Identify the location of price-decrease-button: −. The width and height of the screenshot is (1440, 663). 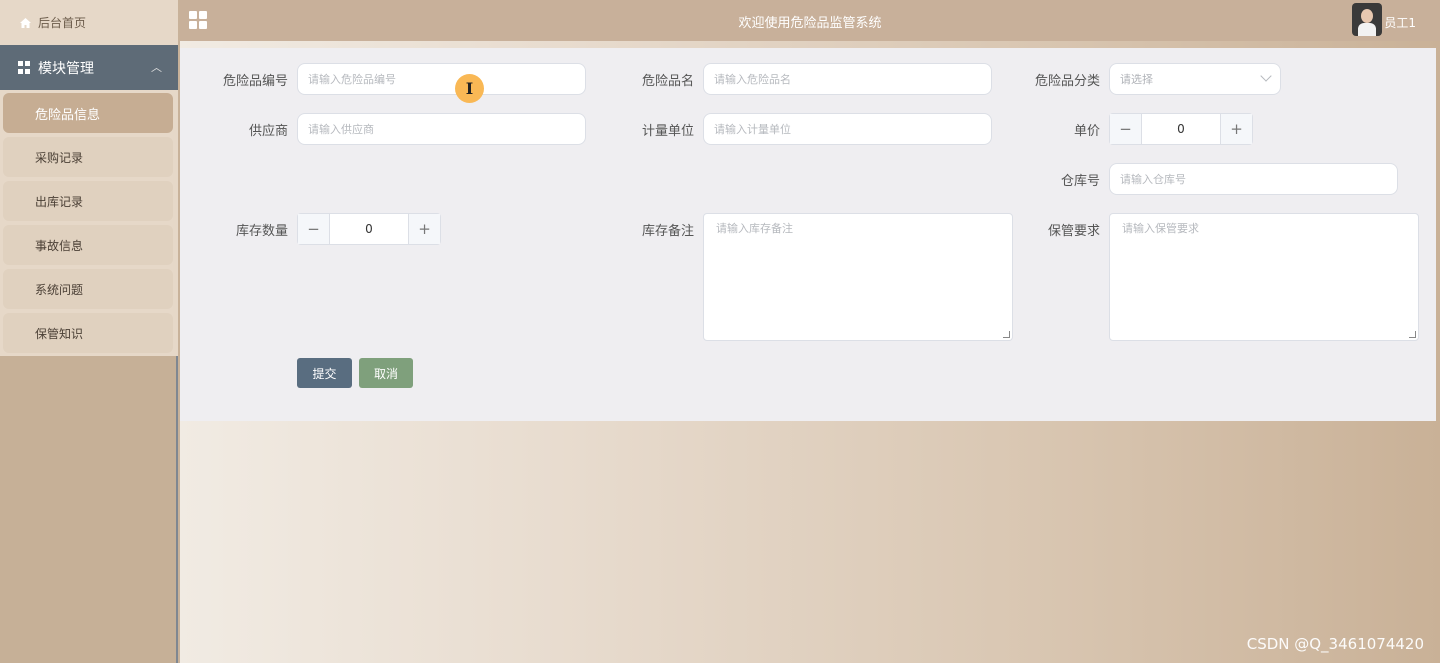
(1126, 129).